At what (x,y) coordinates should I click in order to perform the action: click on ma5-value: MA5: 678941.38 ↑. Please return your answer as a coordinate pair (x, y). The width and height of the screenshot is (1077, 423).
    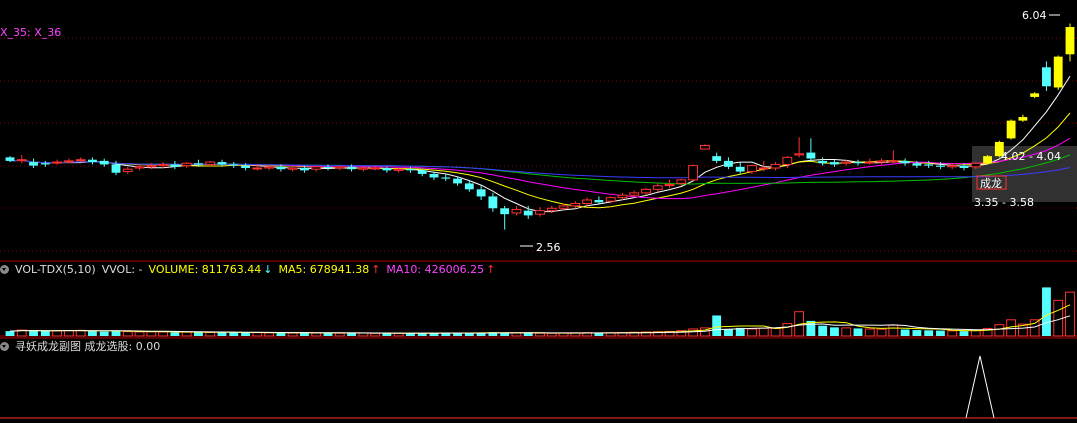
    Looking at the image, I should click on (329, 269).